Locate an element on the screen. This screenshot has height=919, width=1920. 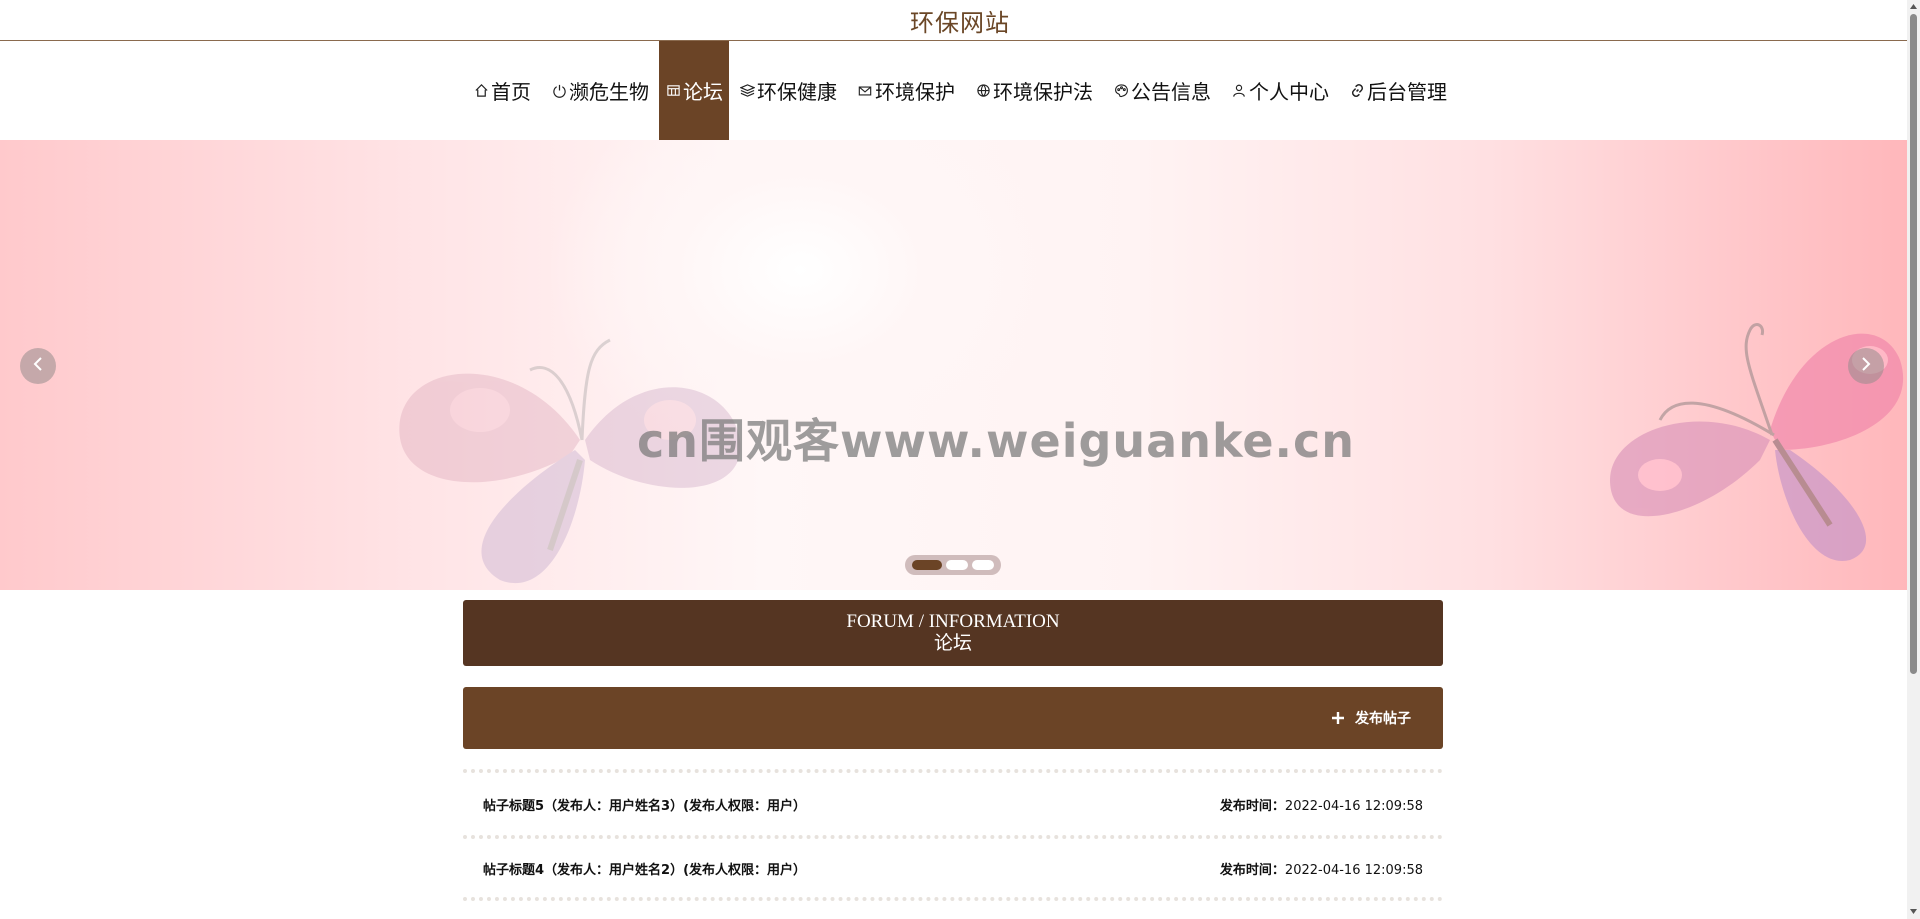
section-title-zh: 论坛 is located at coordinates (952, 643).